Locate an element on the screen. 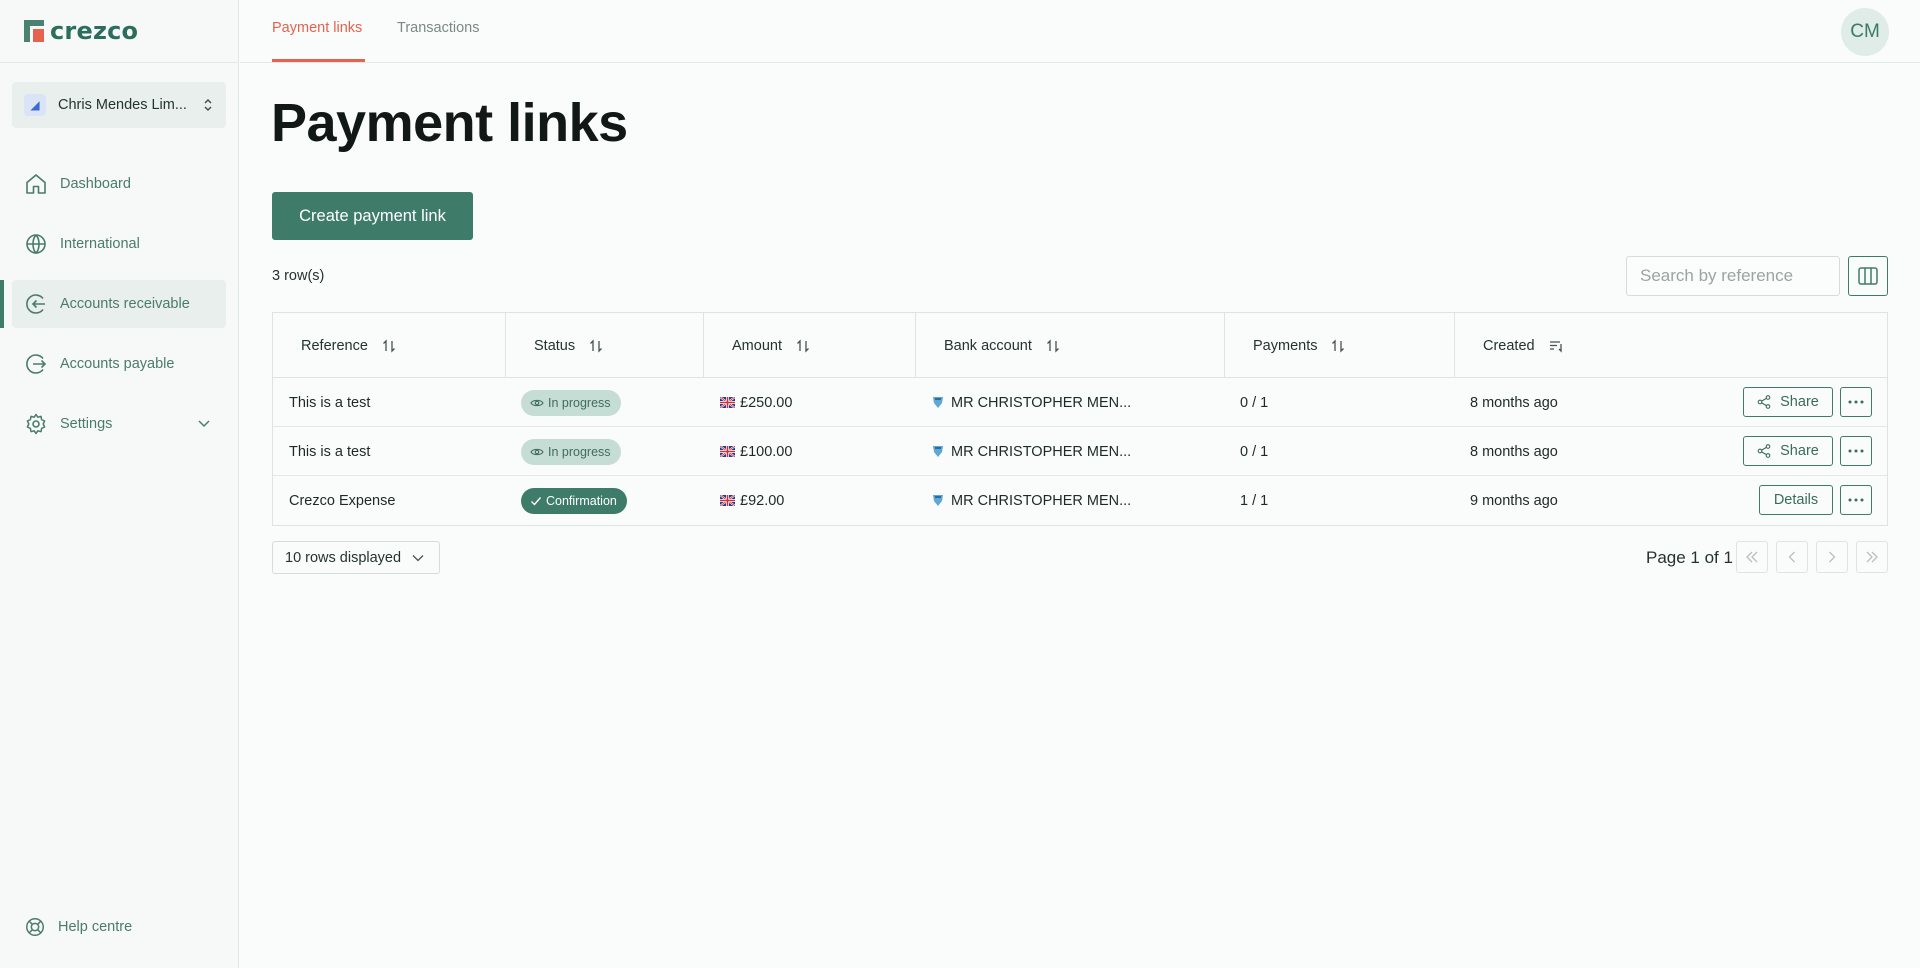  last-page-button is located at coordinates (1872, 557).